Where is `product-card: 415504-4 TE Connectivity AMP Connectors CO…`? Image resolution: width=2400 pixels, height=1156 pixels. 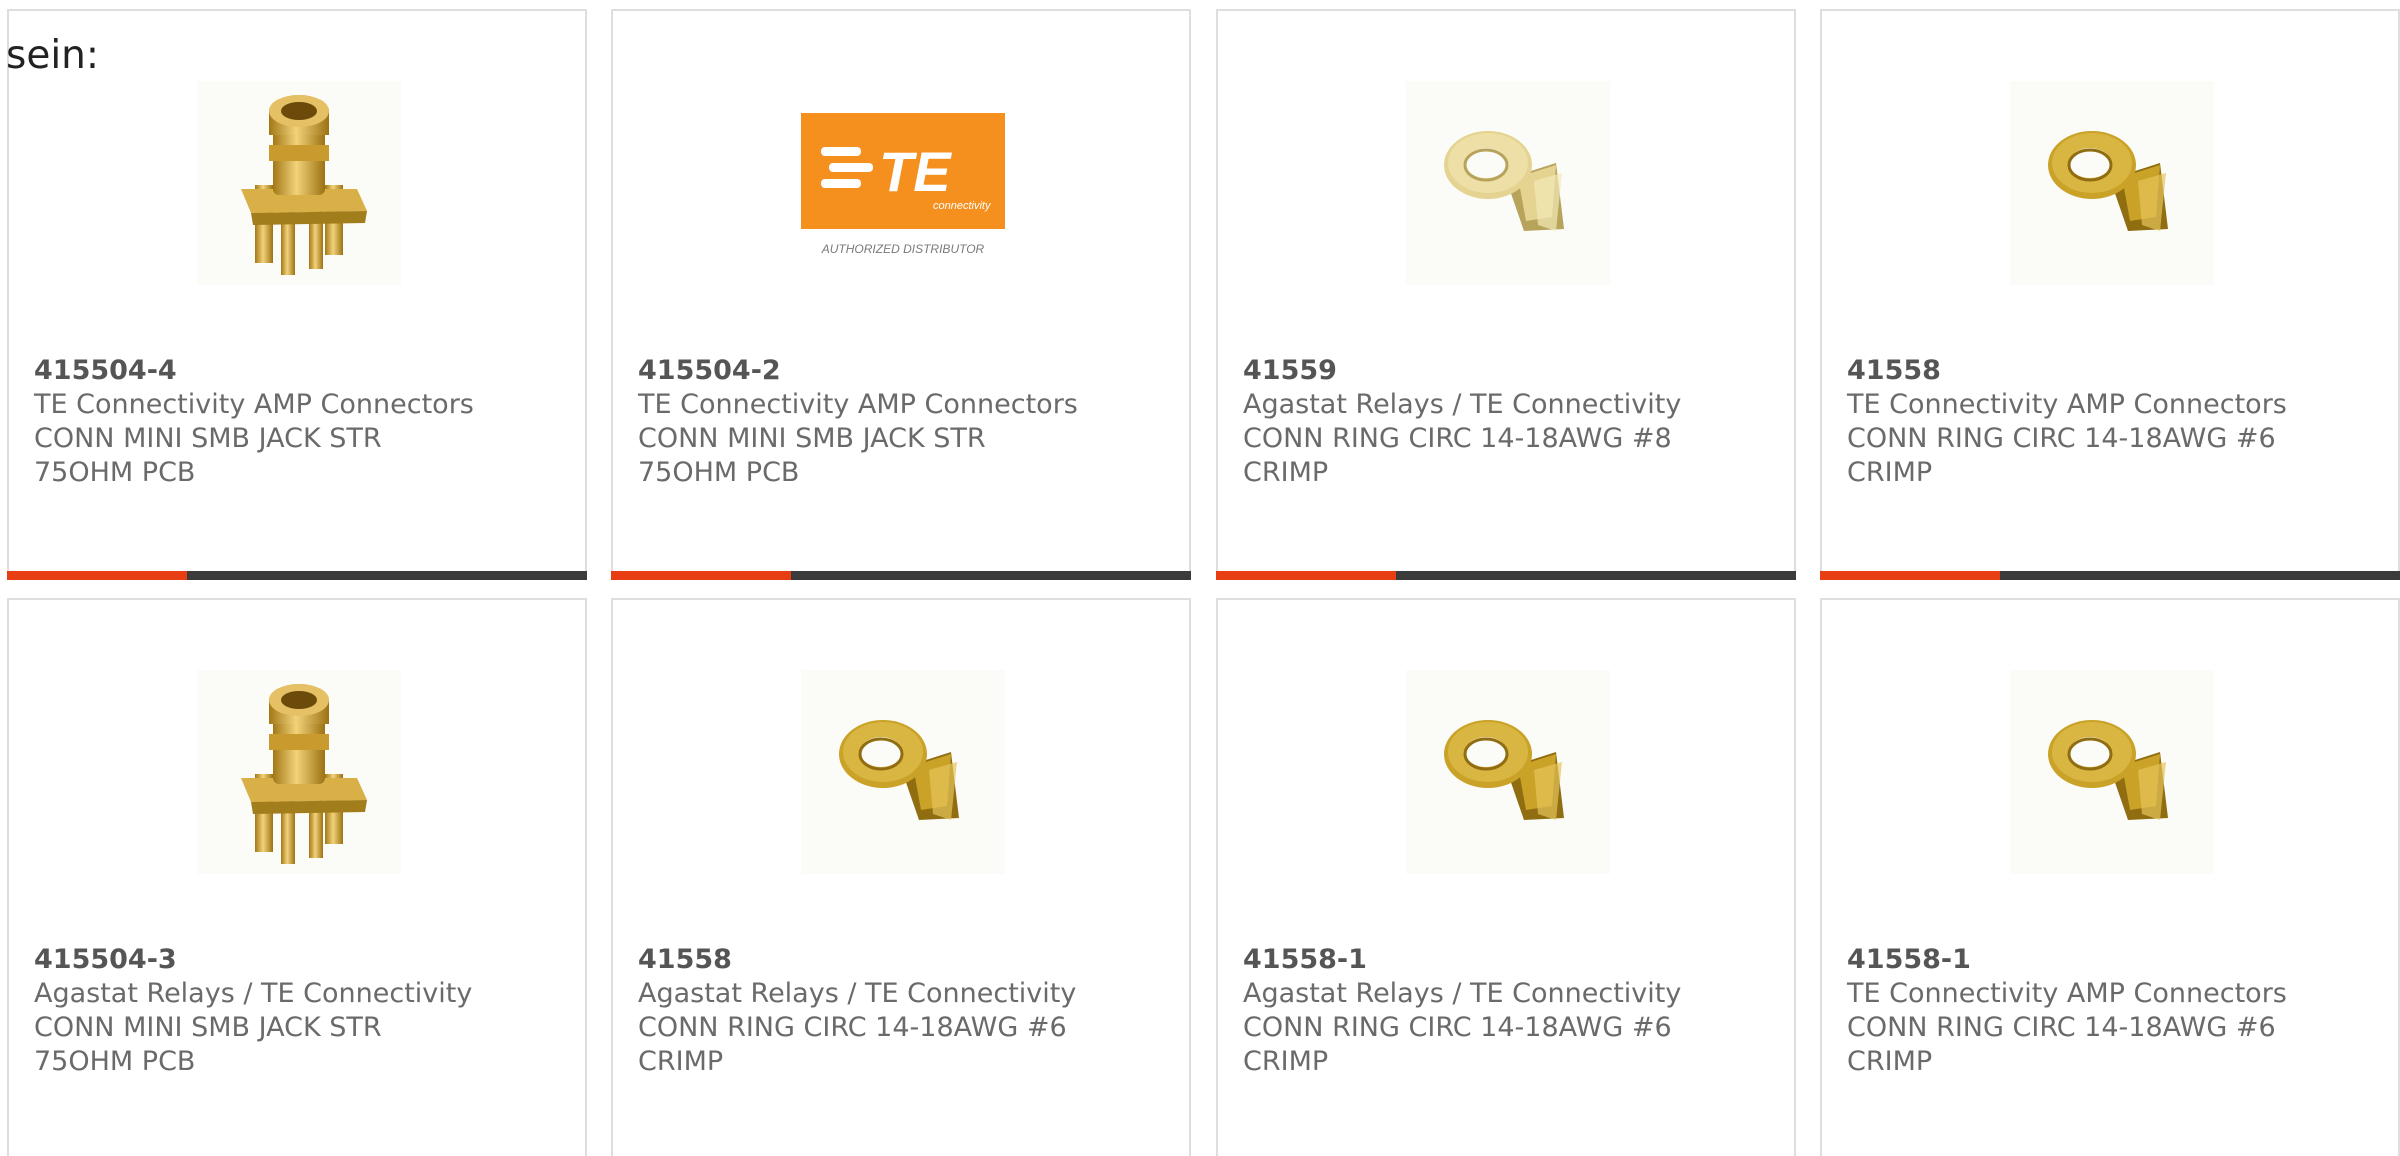 product-card: 415504-4 TE Connectivity AMP Connectors CO… is located at coordinates (297, 294).